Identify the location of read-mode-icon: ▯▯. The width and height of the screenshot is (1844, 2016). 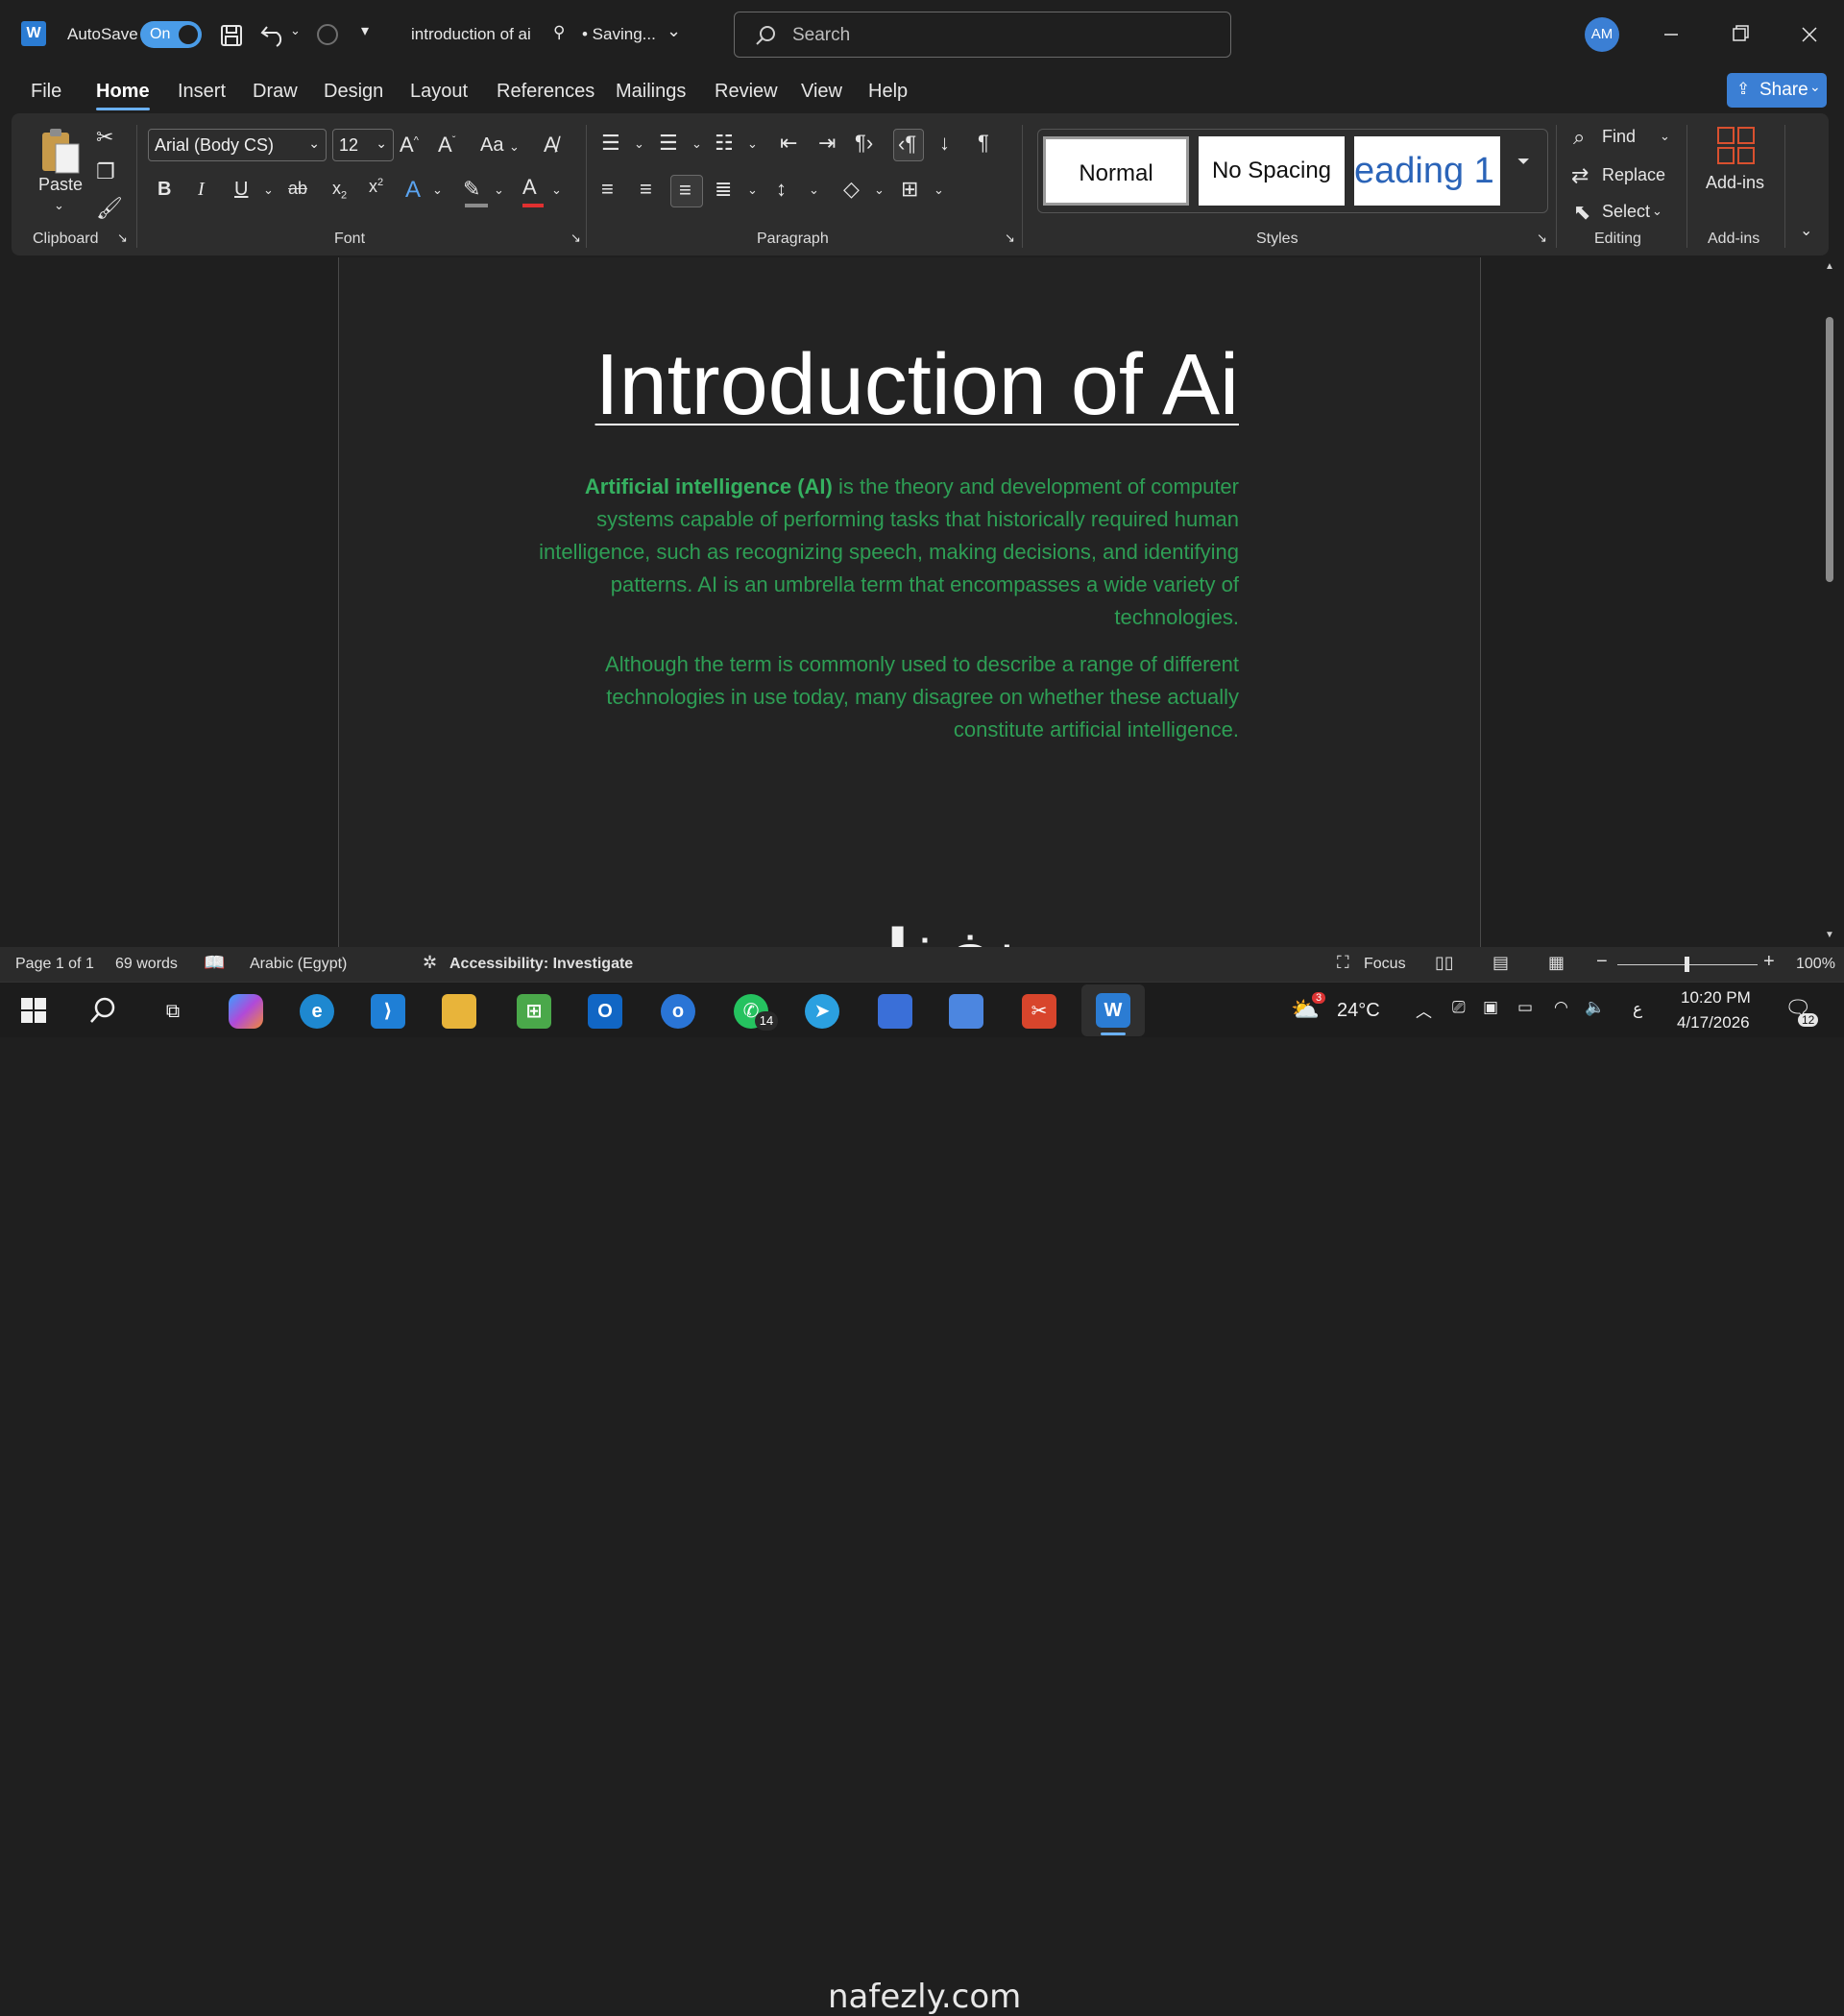
(1444, 963).